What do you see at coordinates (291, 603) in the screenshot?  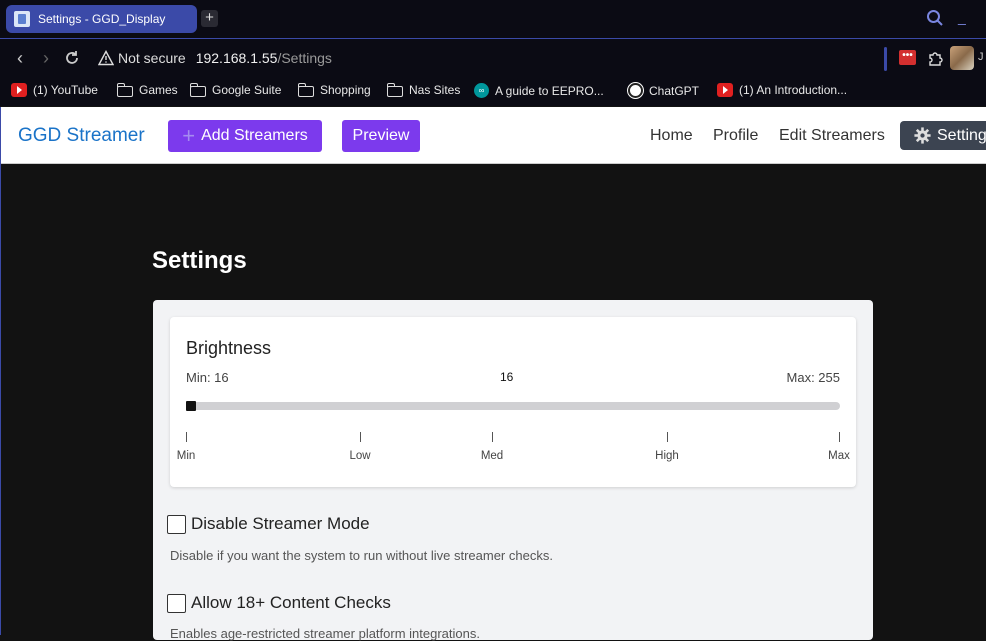 I see `allow-18-content-label: Allow 18+ Content Checks` at bounding box center [291, 603].